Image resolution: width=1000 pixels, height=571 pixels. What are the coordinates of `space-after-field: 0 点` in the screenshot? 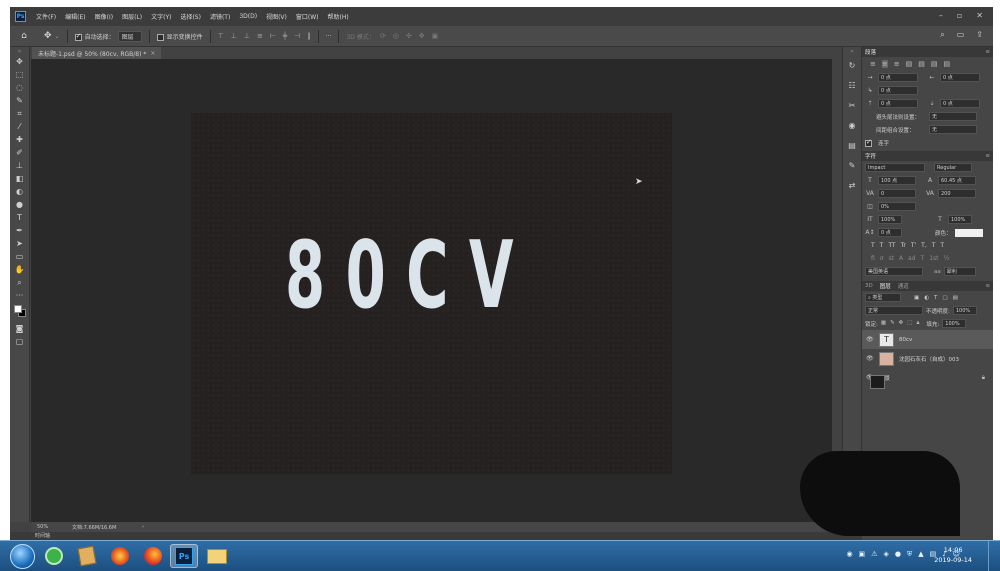 It's located at (960, 103).